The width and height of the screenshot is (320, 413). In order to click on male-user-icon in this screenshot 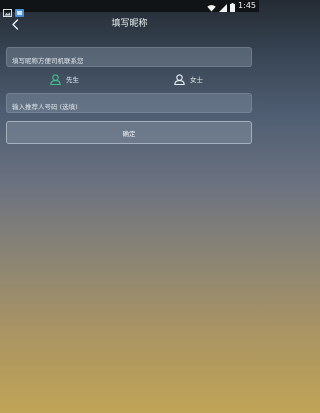, I will do `click(55, 79)`.